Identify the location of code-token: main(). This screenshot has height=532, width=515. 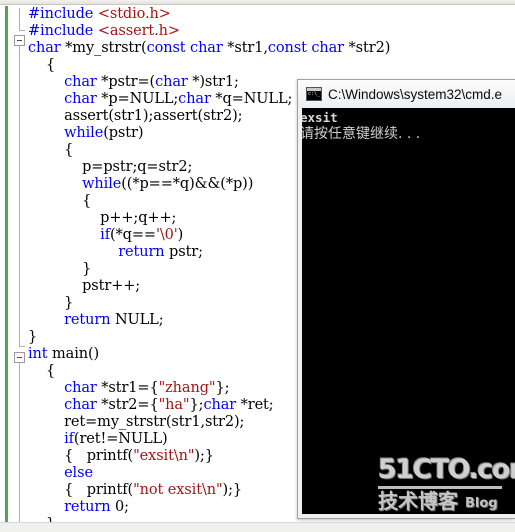
(73, 354).